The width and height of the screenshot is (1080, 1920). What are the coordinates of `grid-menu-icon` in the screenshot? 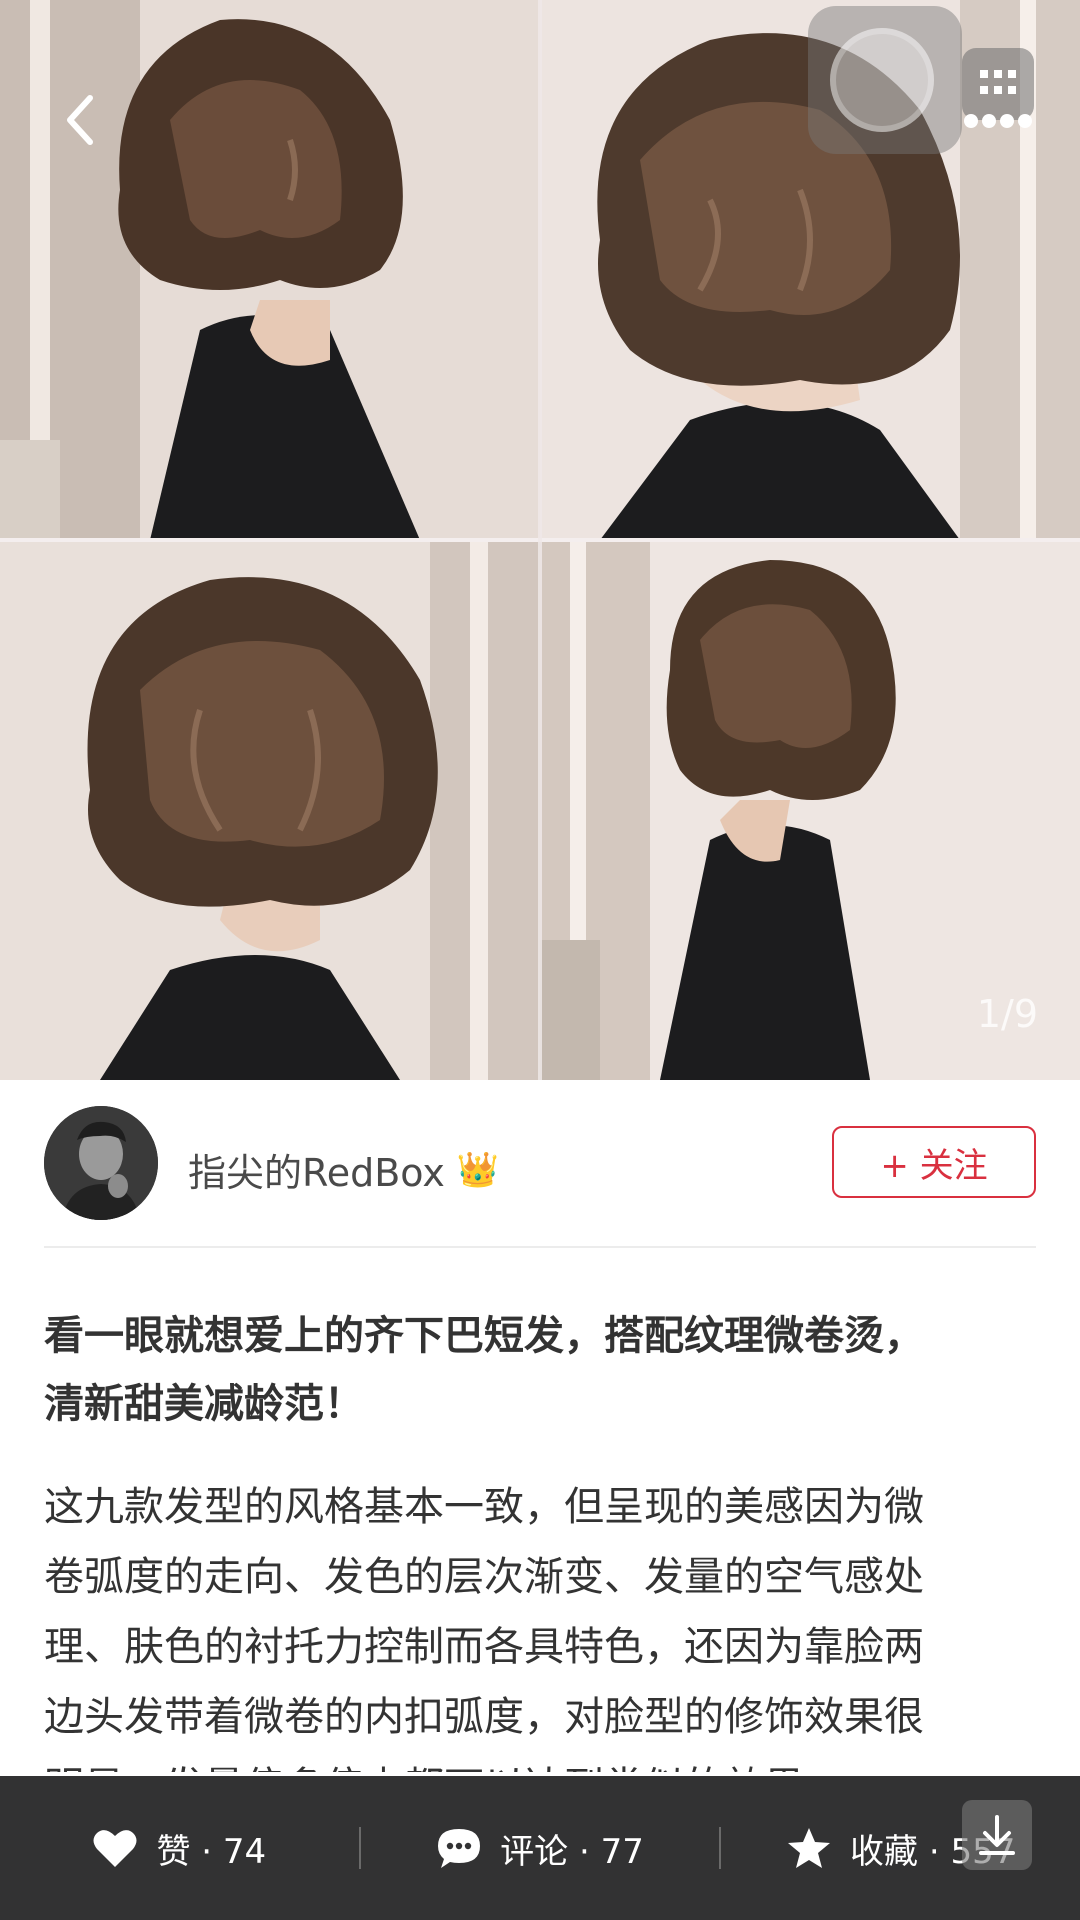 It's located at (998, 82).